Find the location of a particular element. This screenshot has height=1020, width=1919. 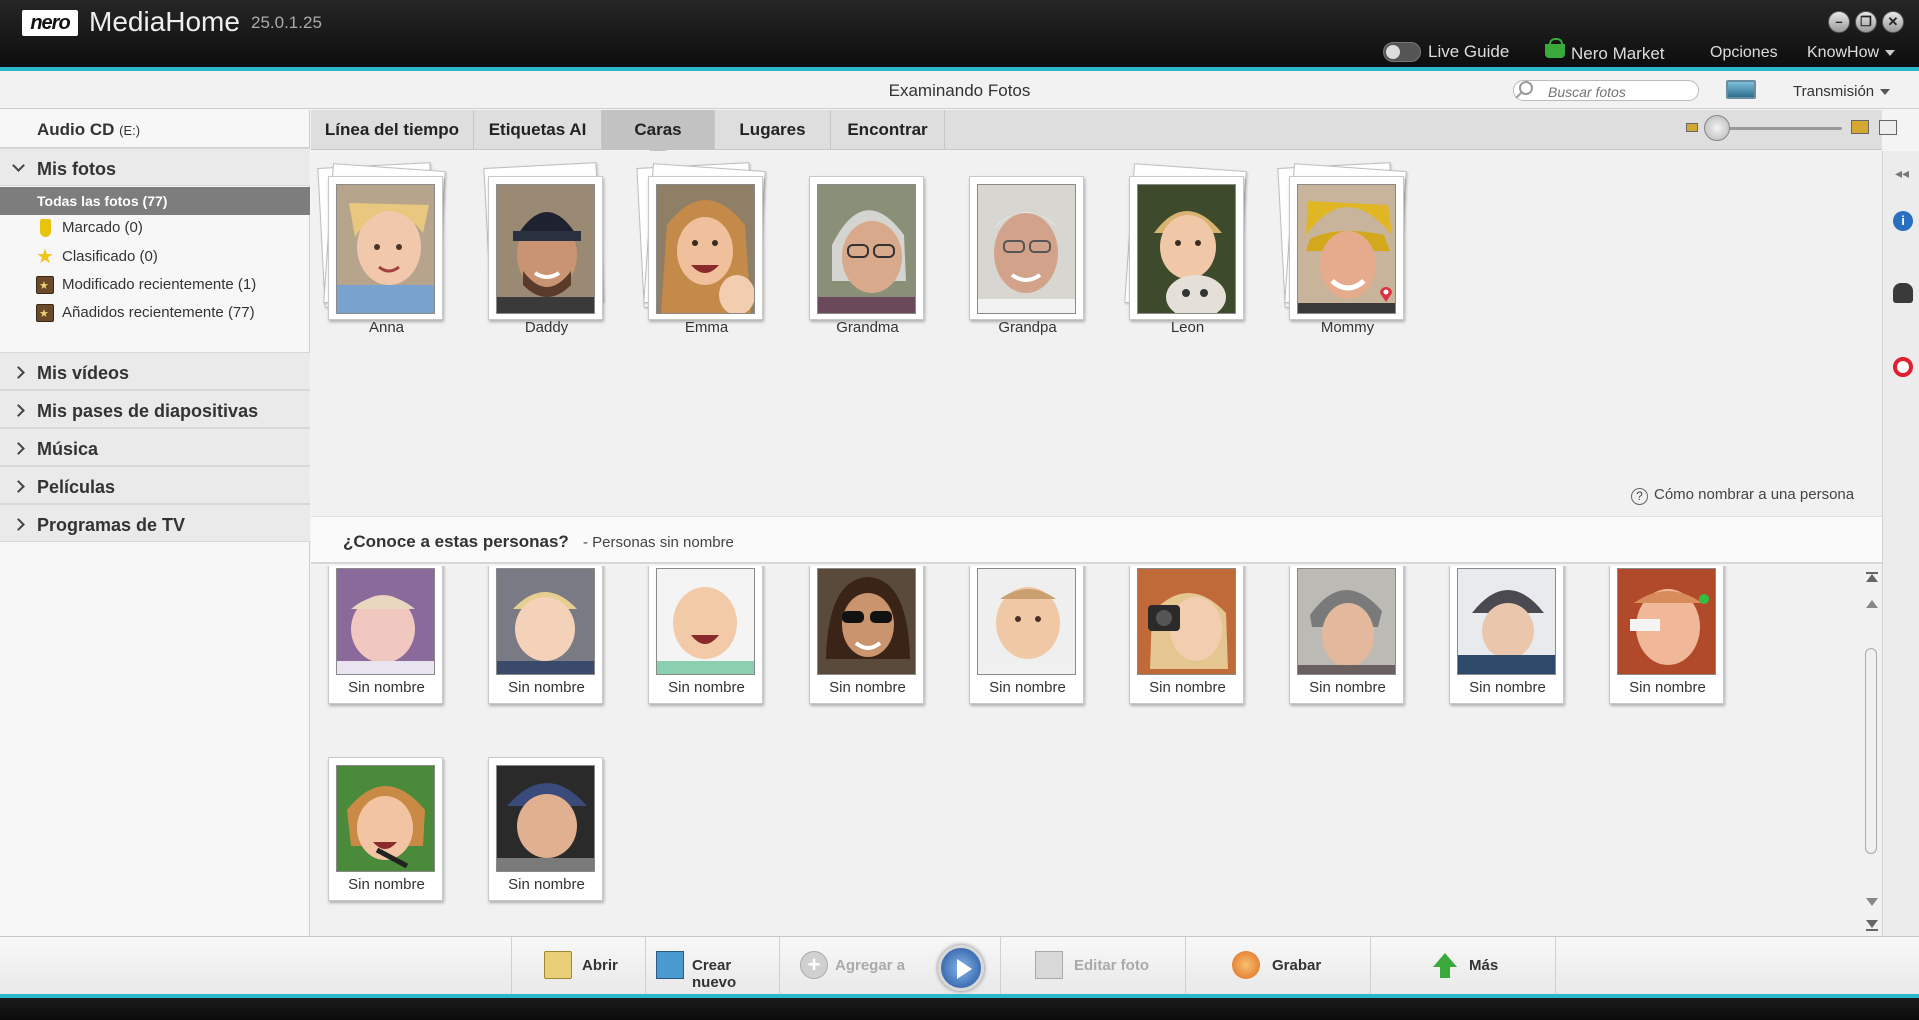

options-menu: Opciones is located at coordinates (1744, 53).